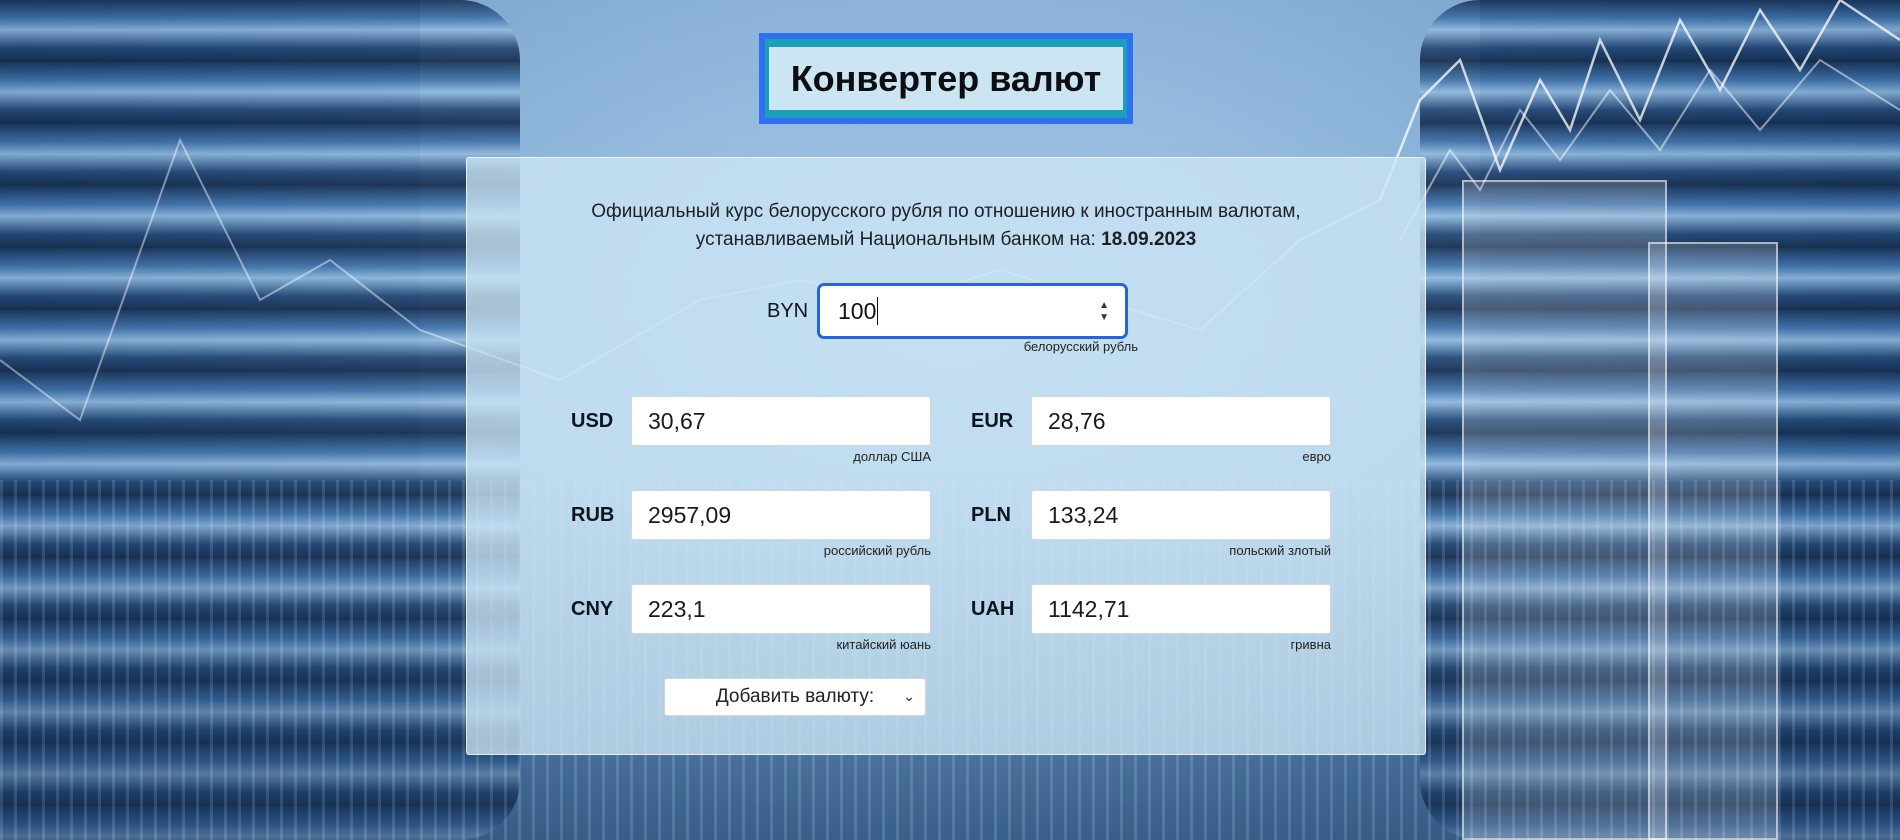  I want to click on eur-amount-value: 28,76, so click(1077, 420).